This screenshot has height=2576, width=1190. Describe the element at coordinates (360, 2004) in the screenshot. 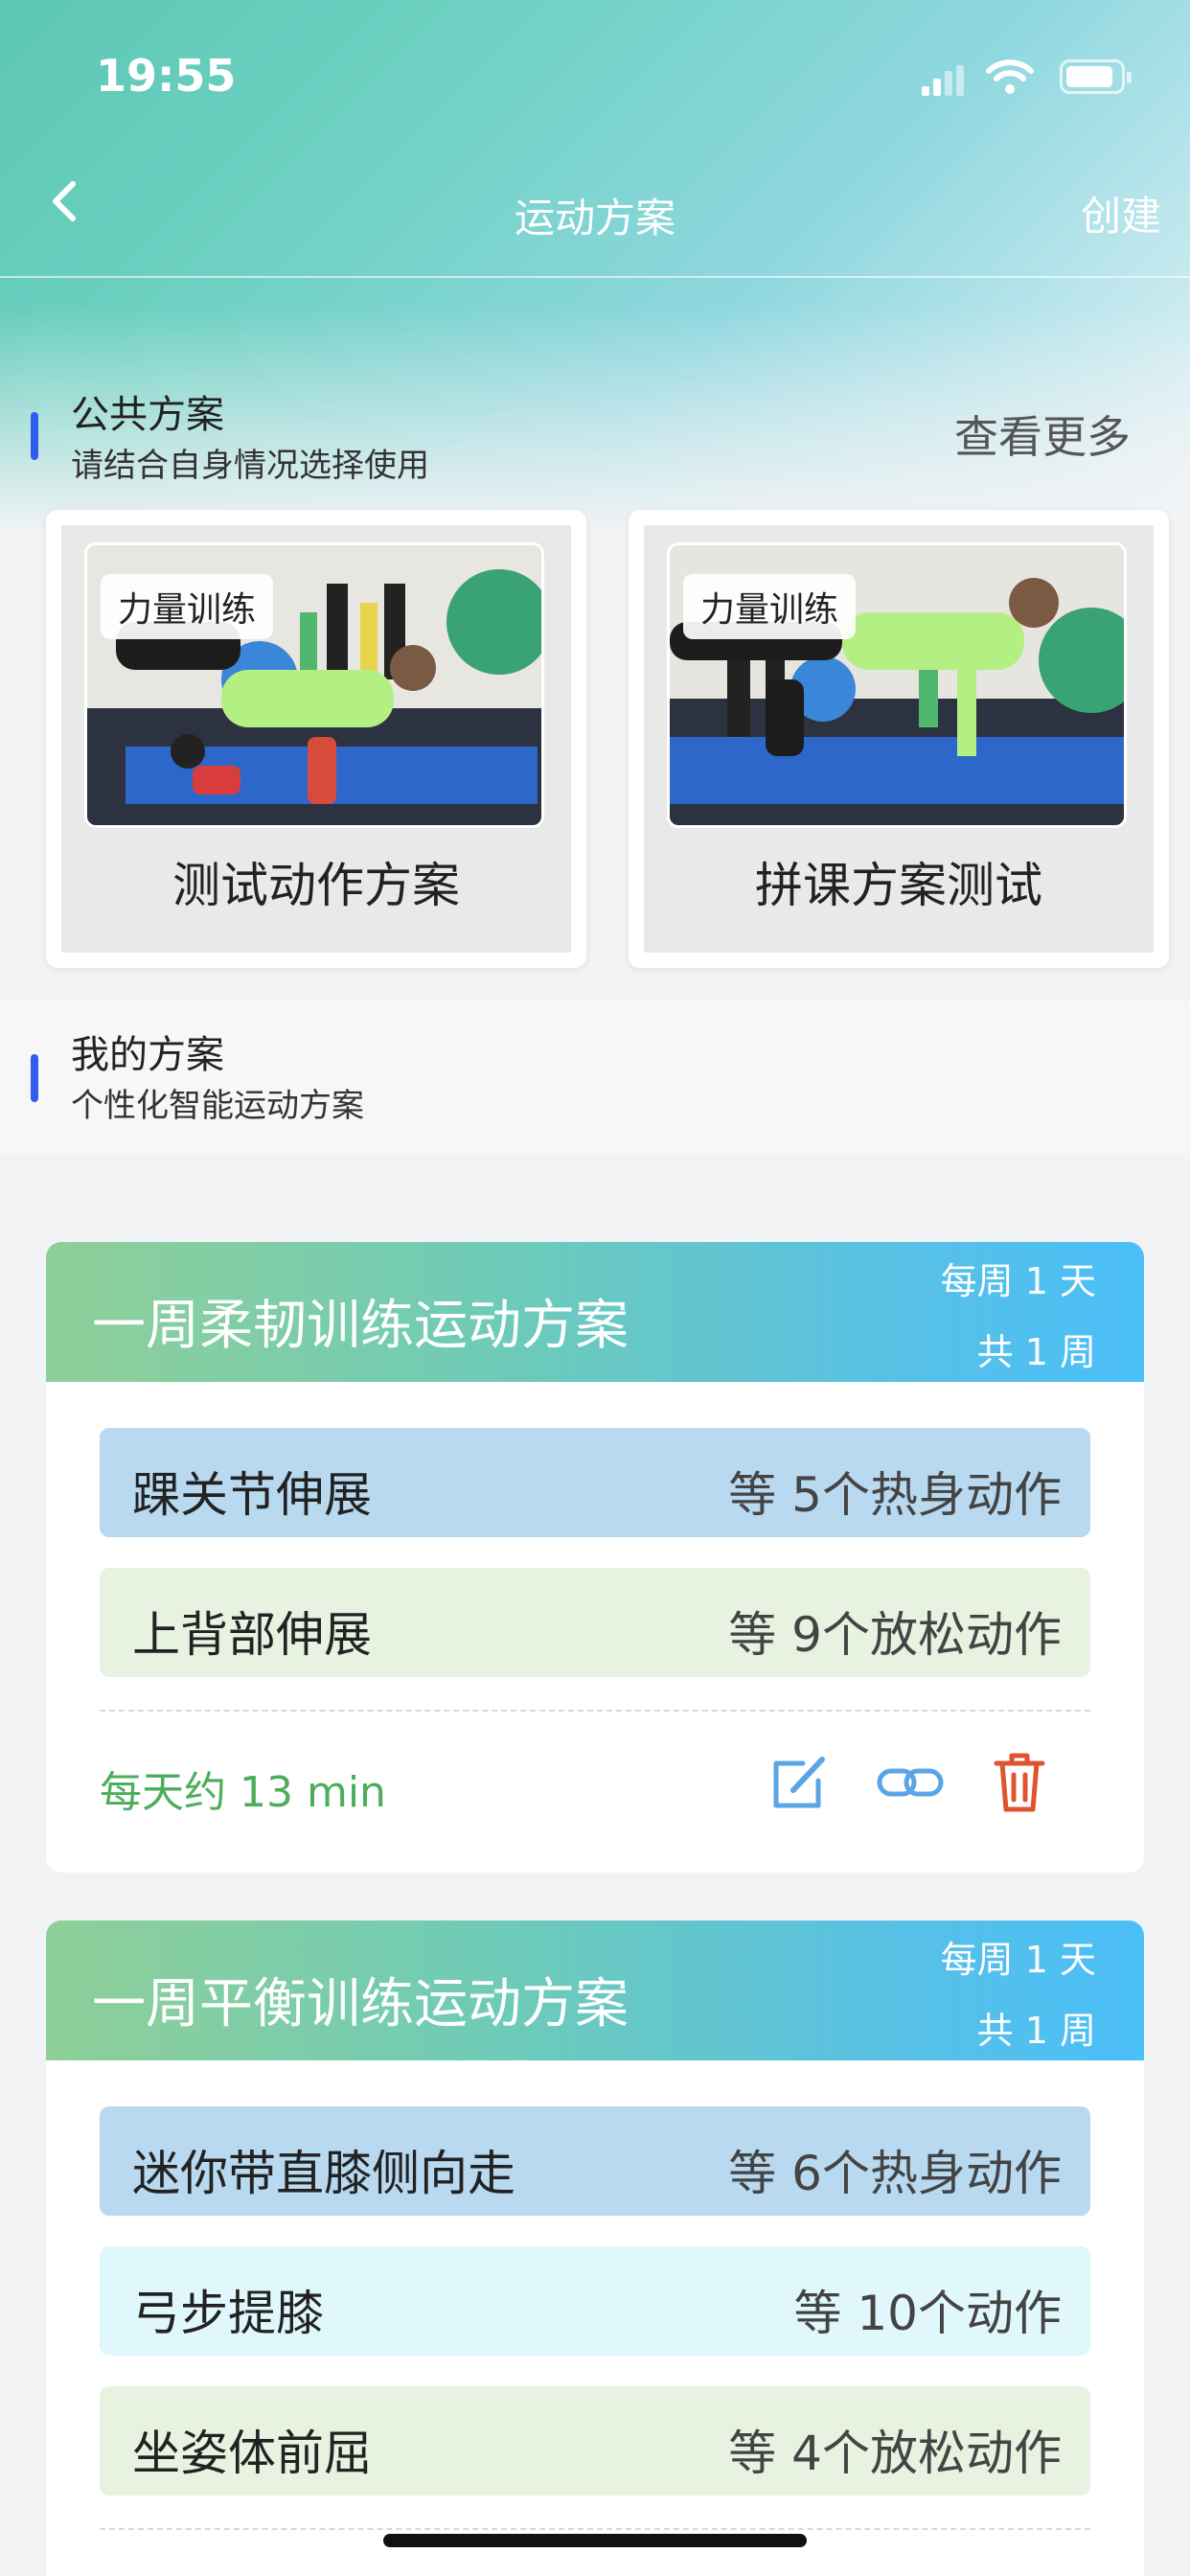

I see `plan-title: 一周平衡训练运动方案` at that location.